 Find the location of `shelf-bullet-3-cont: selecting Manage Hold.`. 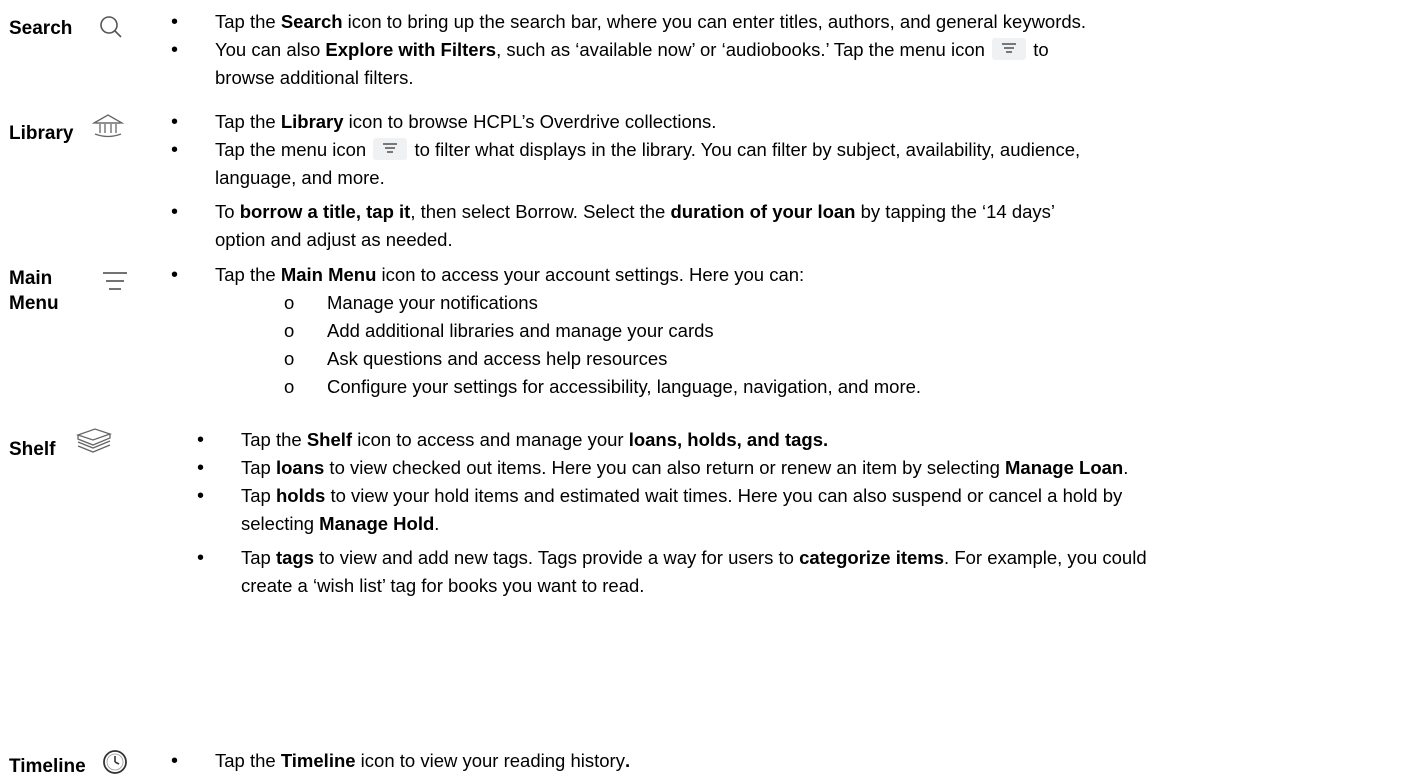

shelf-bullet-3-cont: selecting Manage Hold. is located at coordinates (340, 523).